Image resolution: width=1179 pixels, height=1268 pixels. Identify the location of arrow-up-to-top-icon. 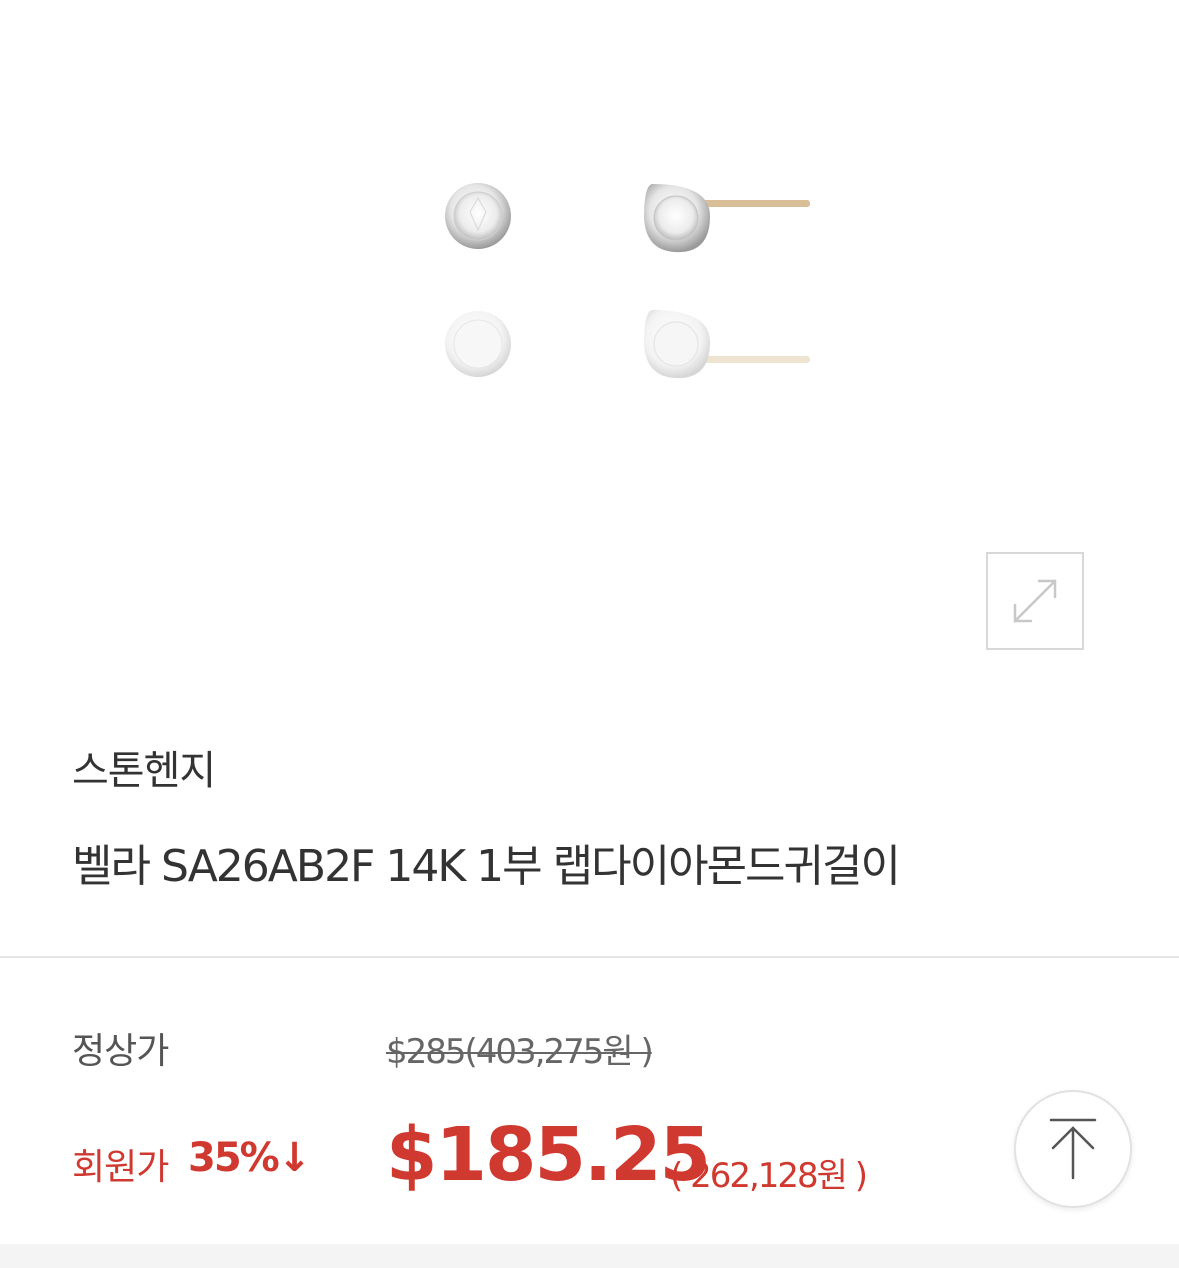
(1073, 1149).